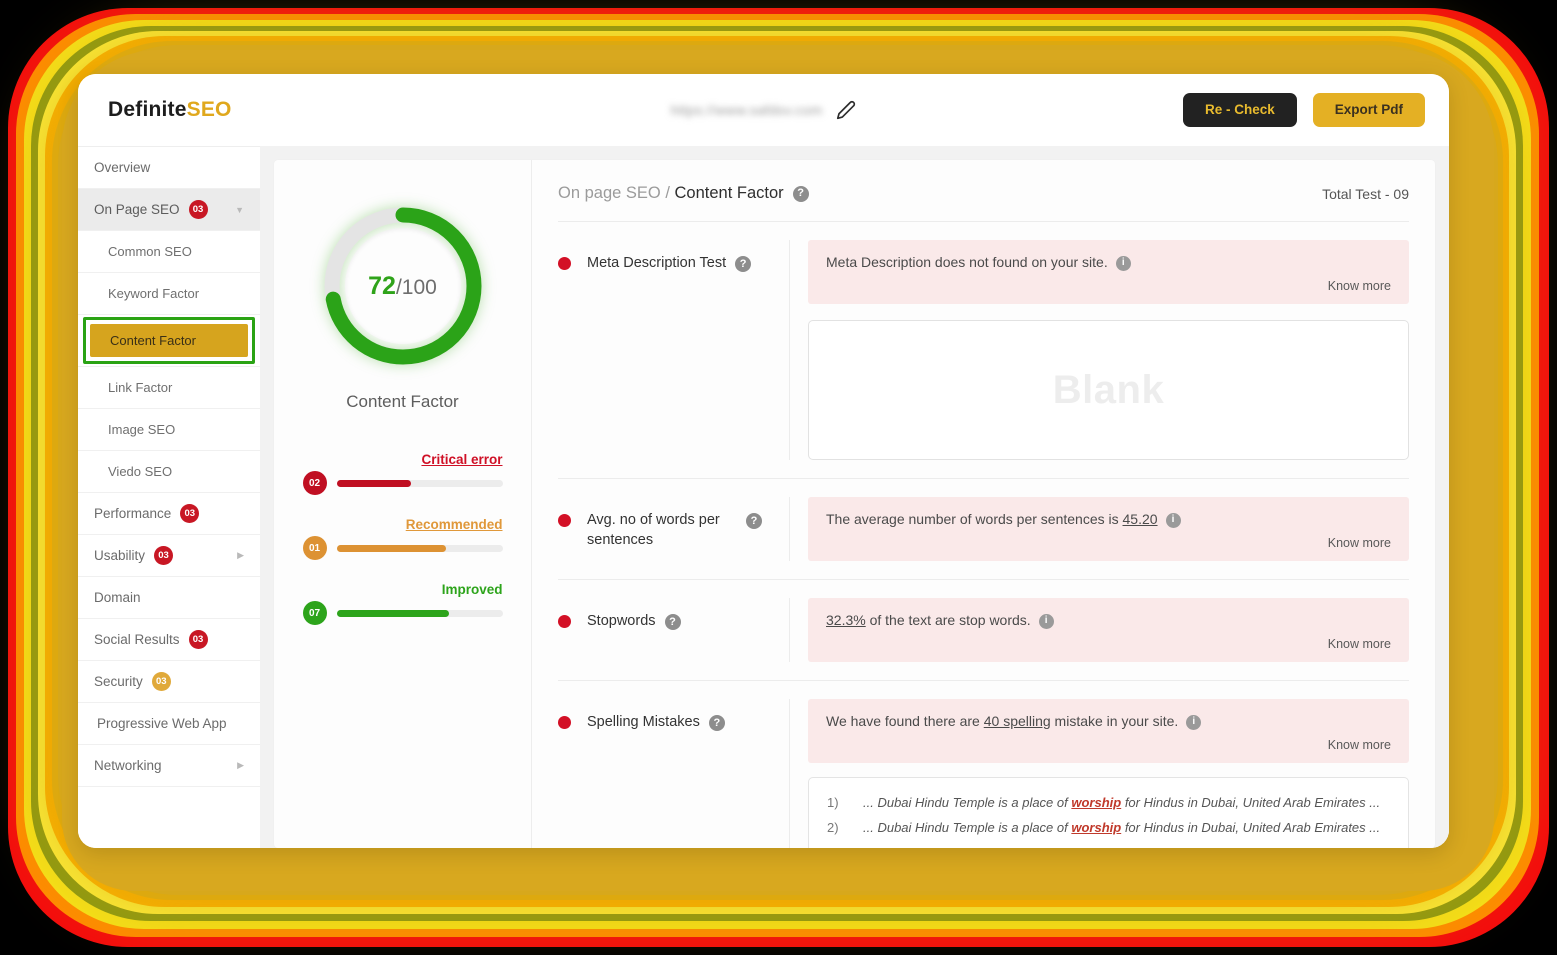 The image size is (1557, 955). Describe the element at coordinates (118, 681) in the screenshot. I see `sidebar-item-label: Security` at that location.